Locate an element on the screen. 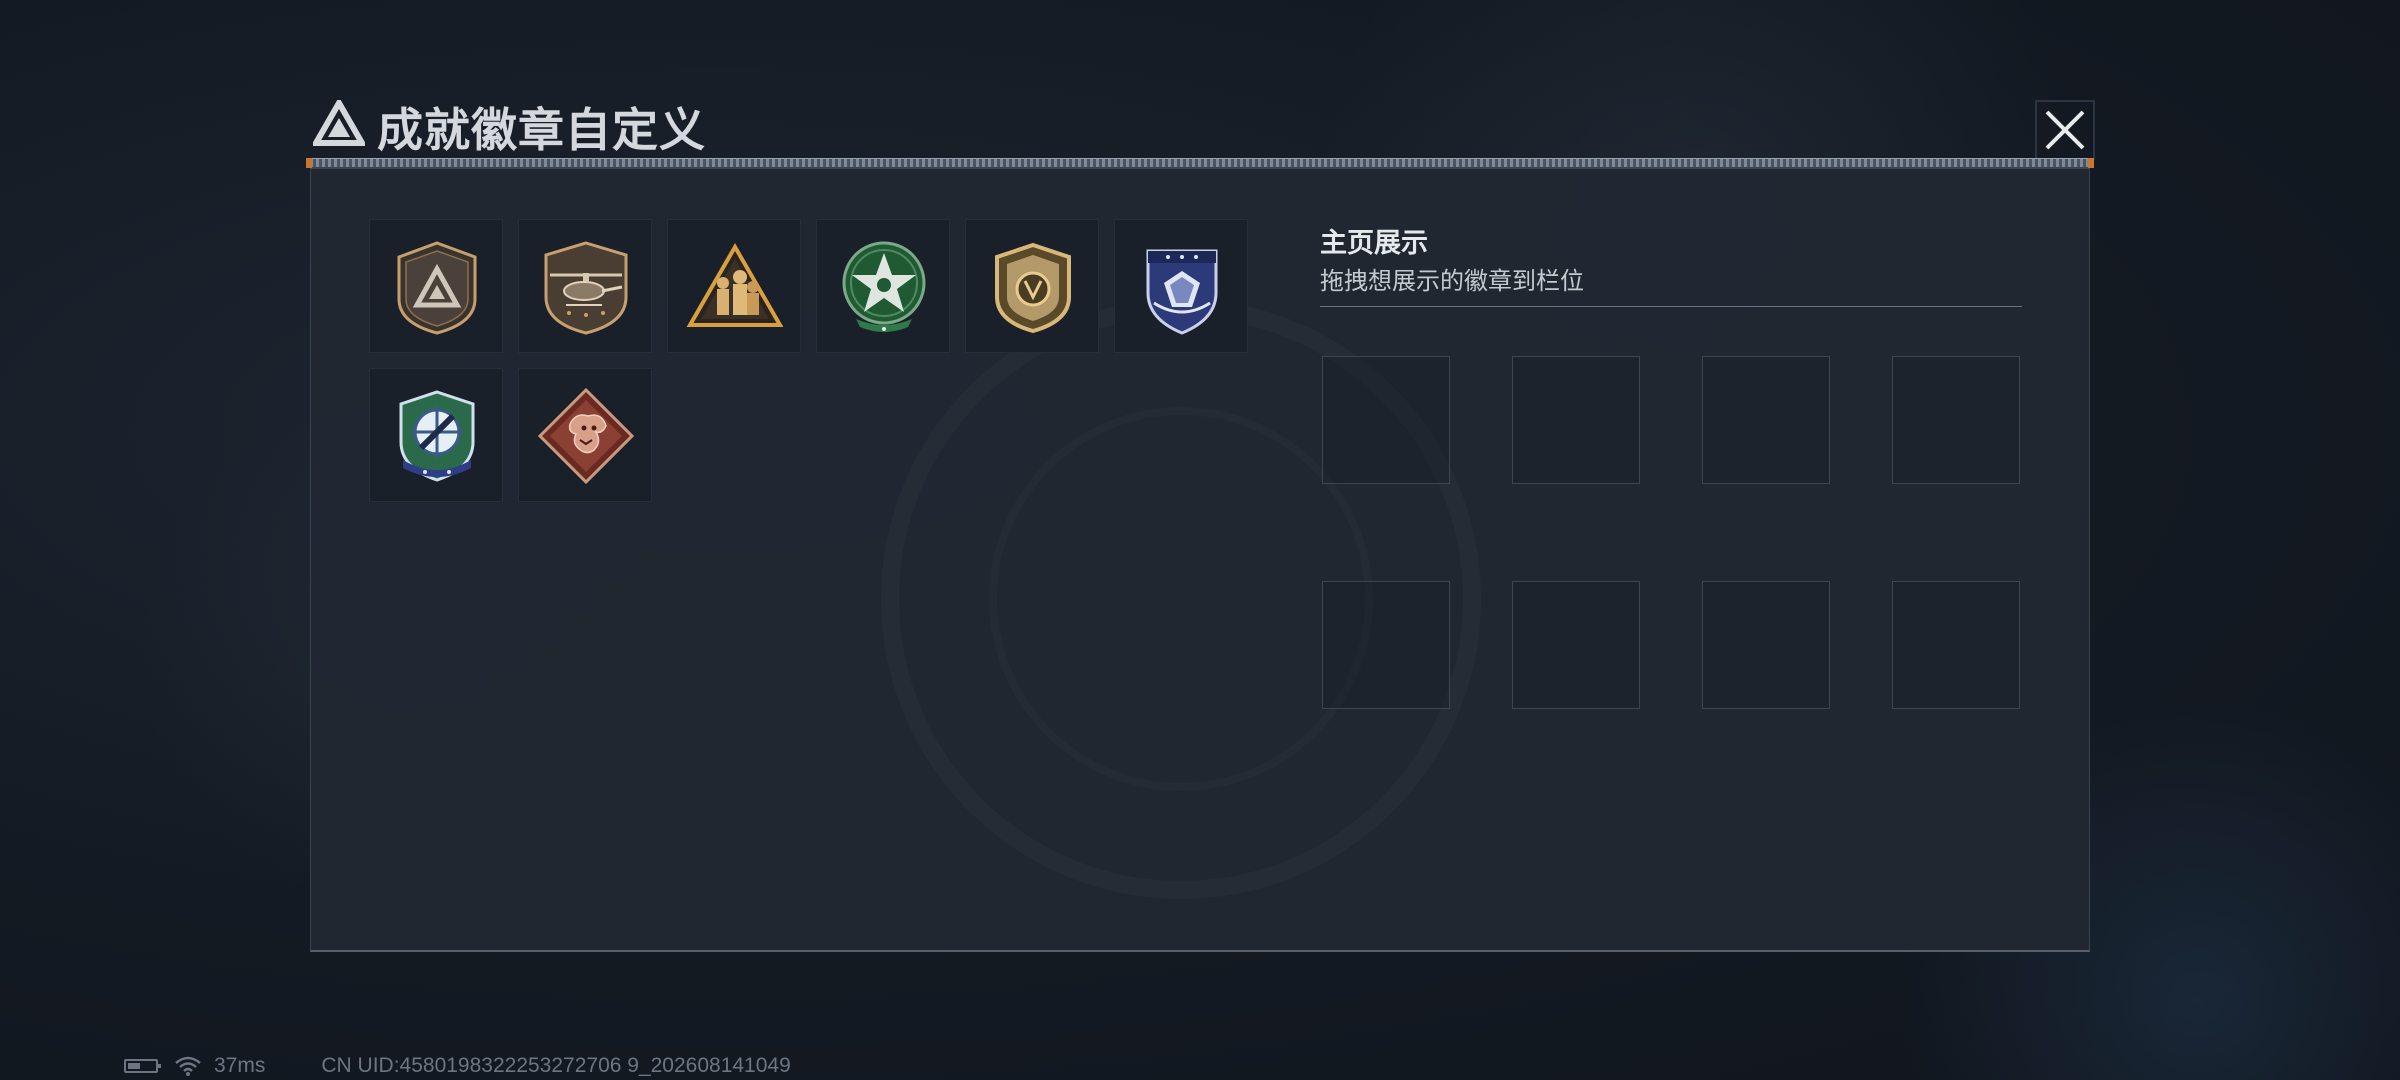 The image size is (2400, 1080). battery-icon is located at coordinates (142, 1066).